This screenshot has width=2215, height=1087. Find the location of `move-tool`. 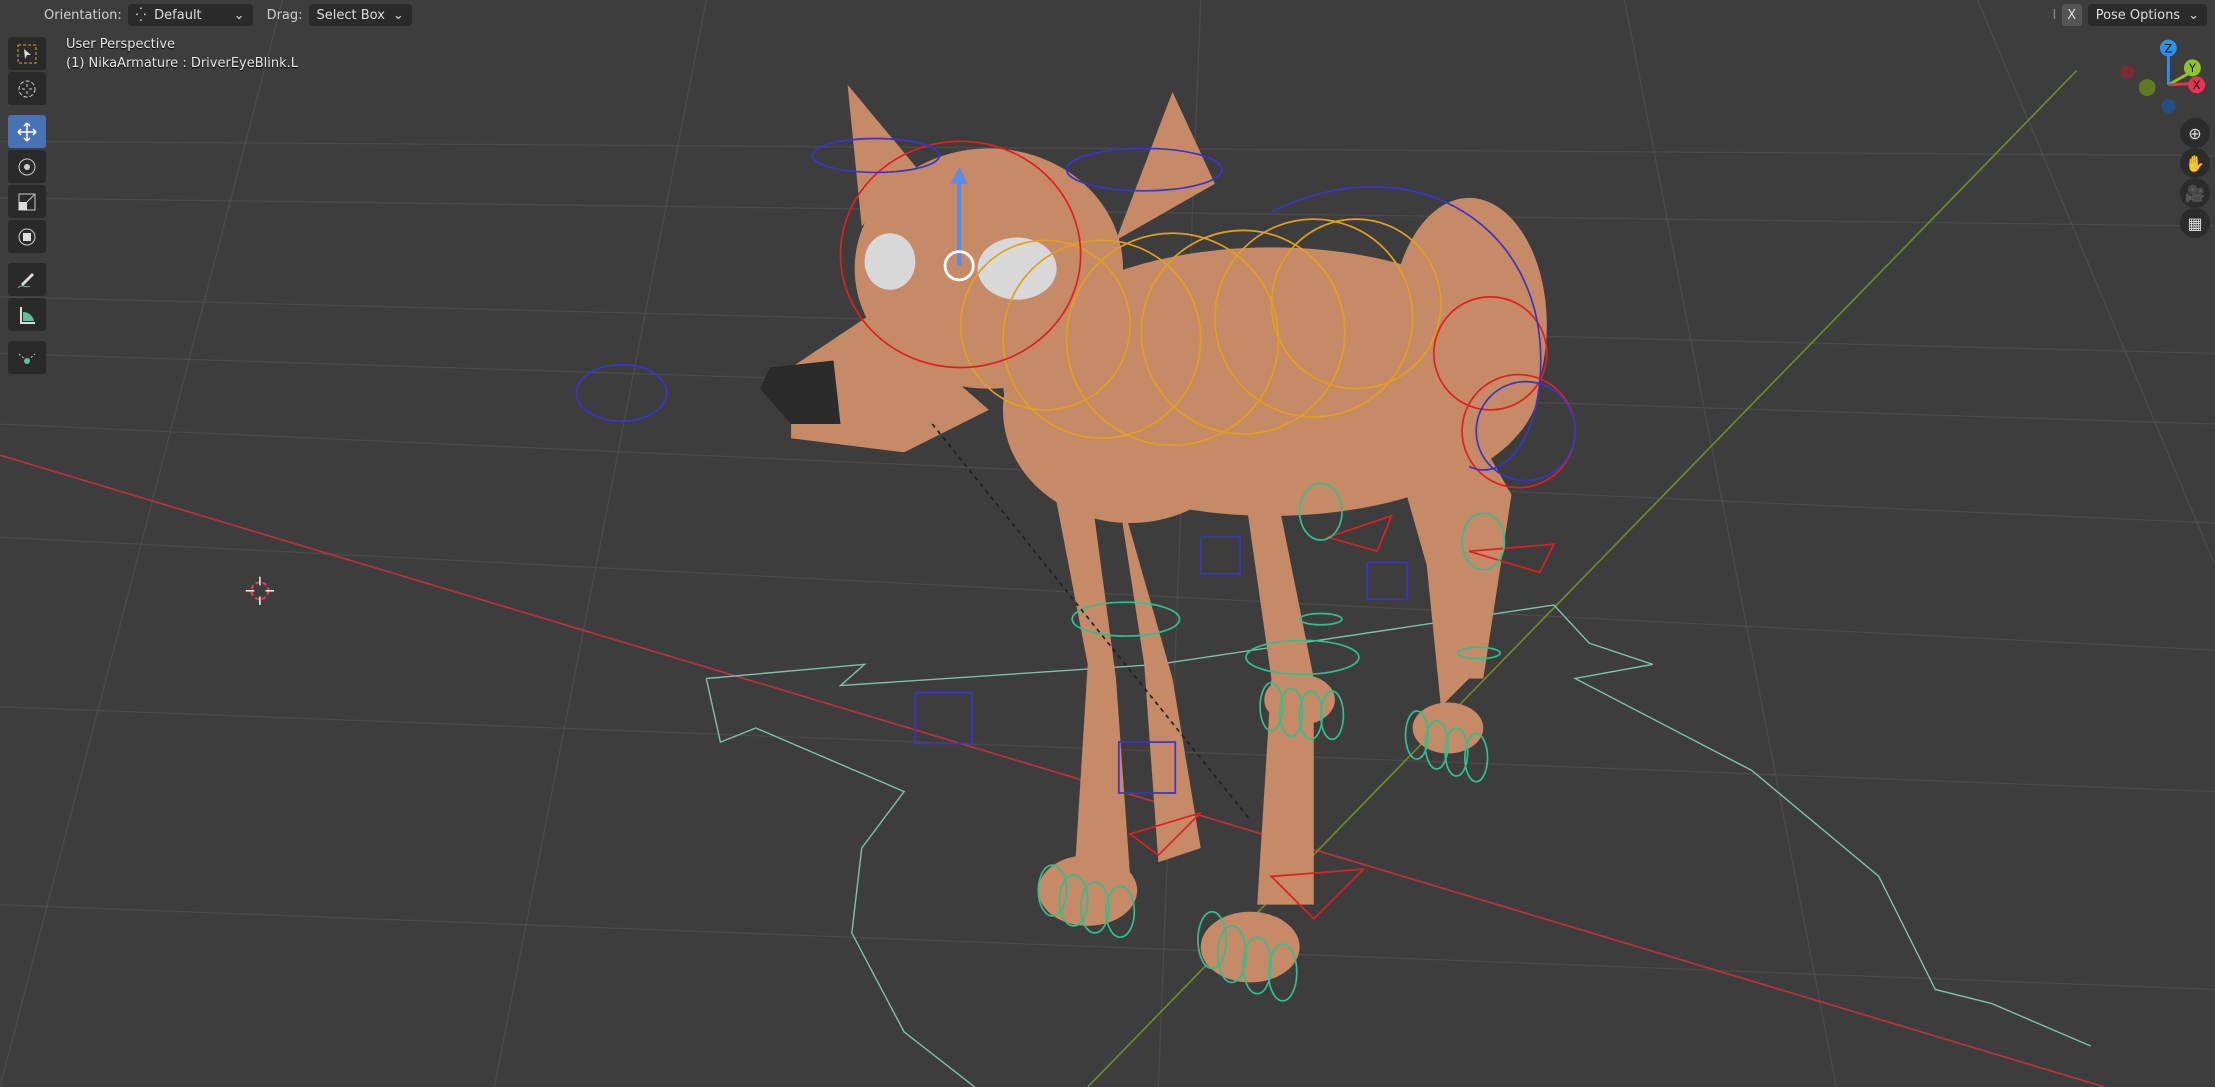

move-tool is located at coordinates (27, 131).